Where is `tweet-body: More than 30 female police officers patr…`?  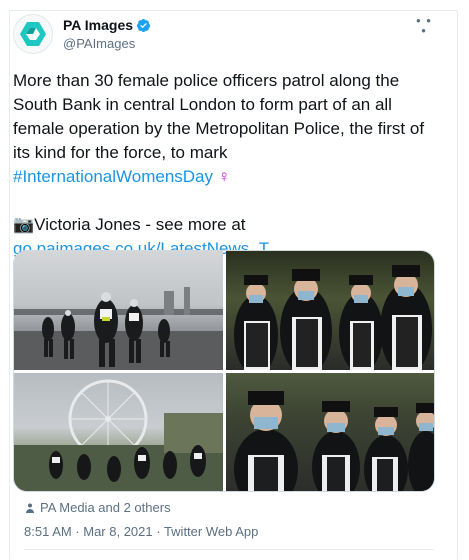 tweet-body: More than 30 female police officers patr… is located at coordinates (219, 116).